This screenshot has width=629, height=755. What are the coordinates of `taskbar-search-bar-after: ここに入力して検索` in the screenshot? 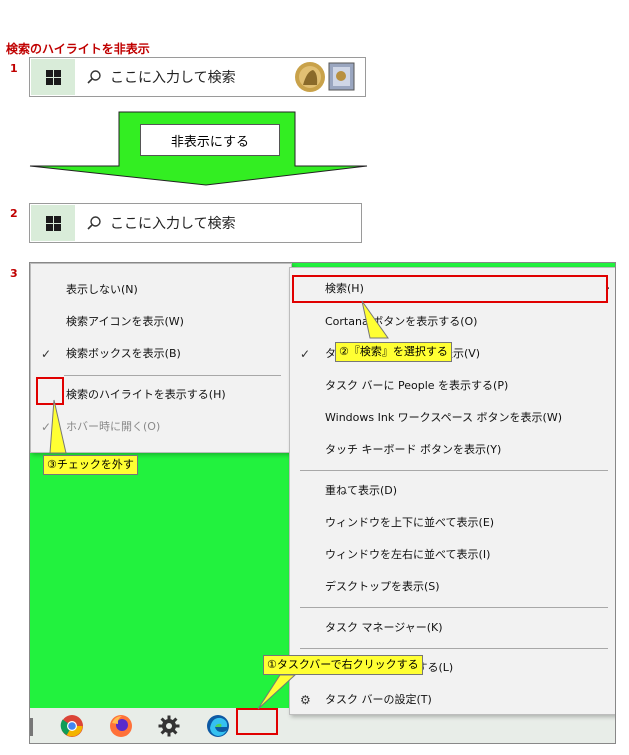 It's located at (195, 223).